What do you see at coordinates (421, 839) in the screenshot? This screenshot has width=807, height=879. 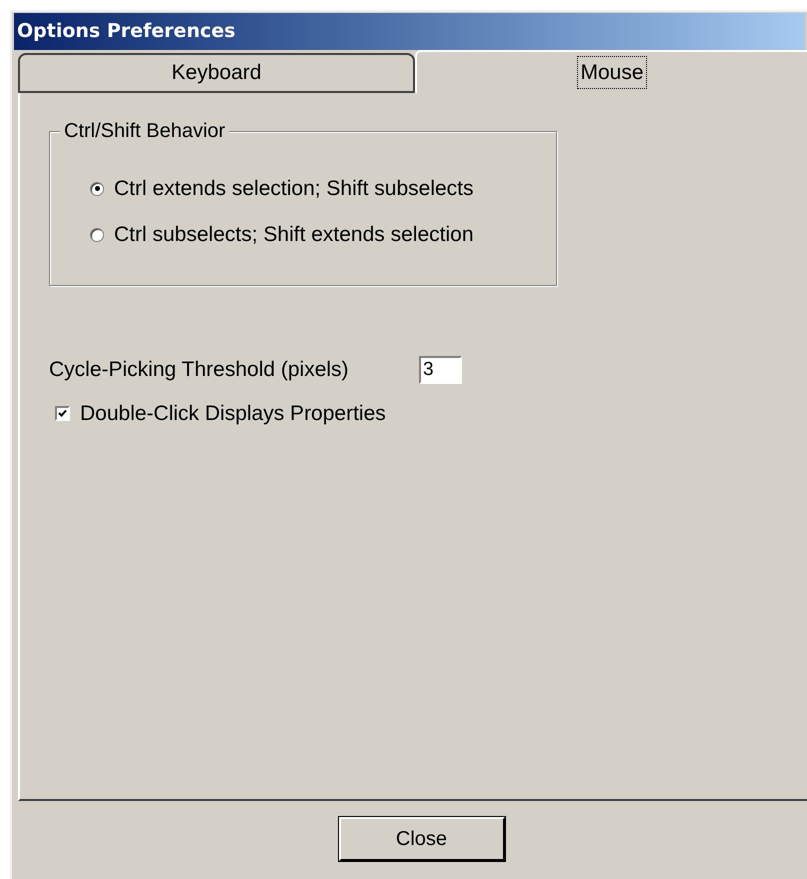 I see `close-button: Close` at bounding box center [421, 839].